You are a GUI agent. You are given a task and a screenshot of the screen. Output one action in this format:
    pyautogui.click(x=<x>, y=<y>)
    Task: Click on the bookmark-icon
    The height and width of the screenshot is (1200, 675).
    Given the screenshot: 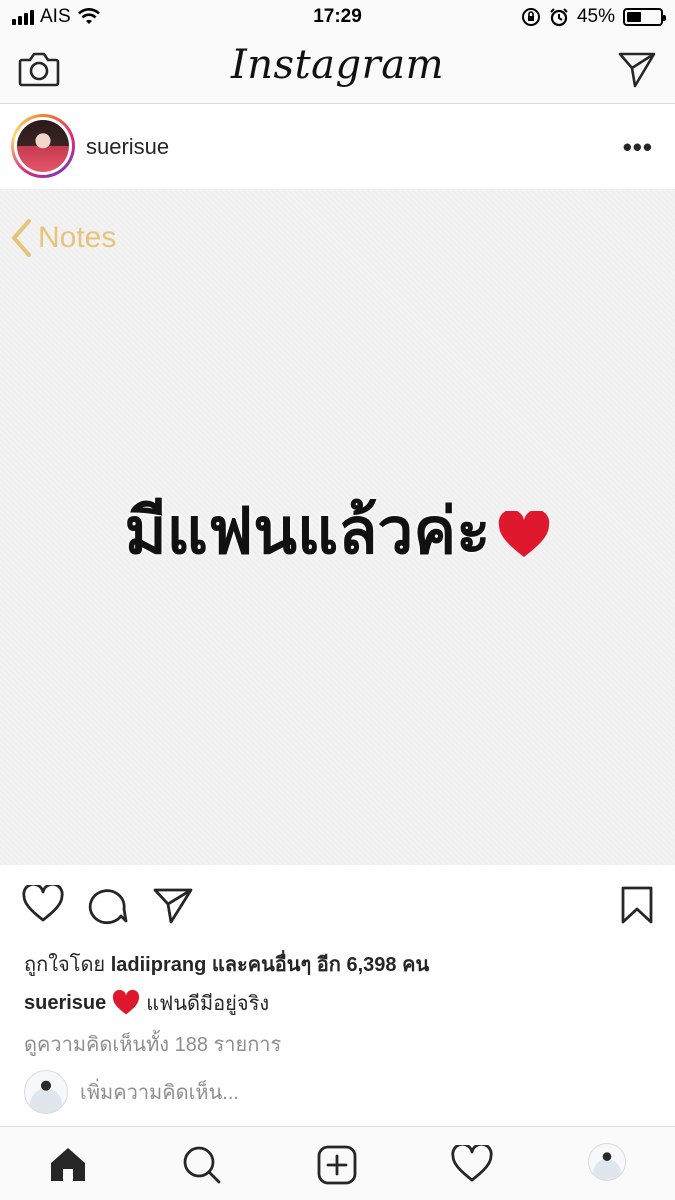 What is the action you would take?
    pyautogui.click(x=637, y=905)
    